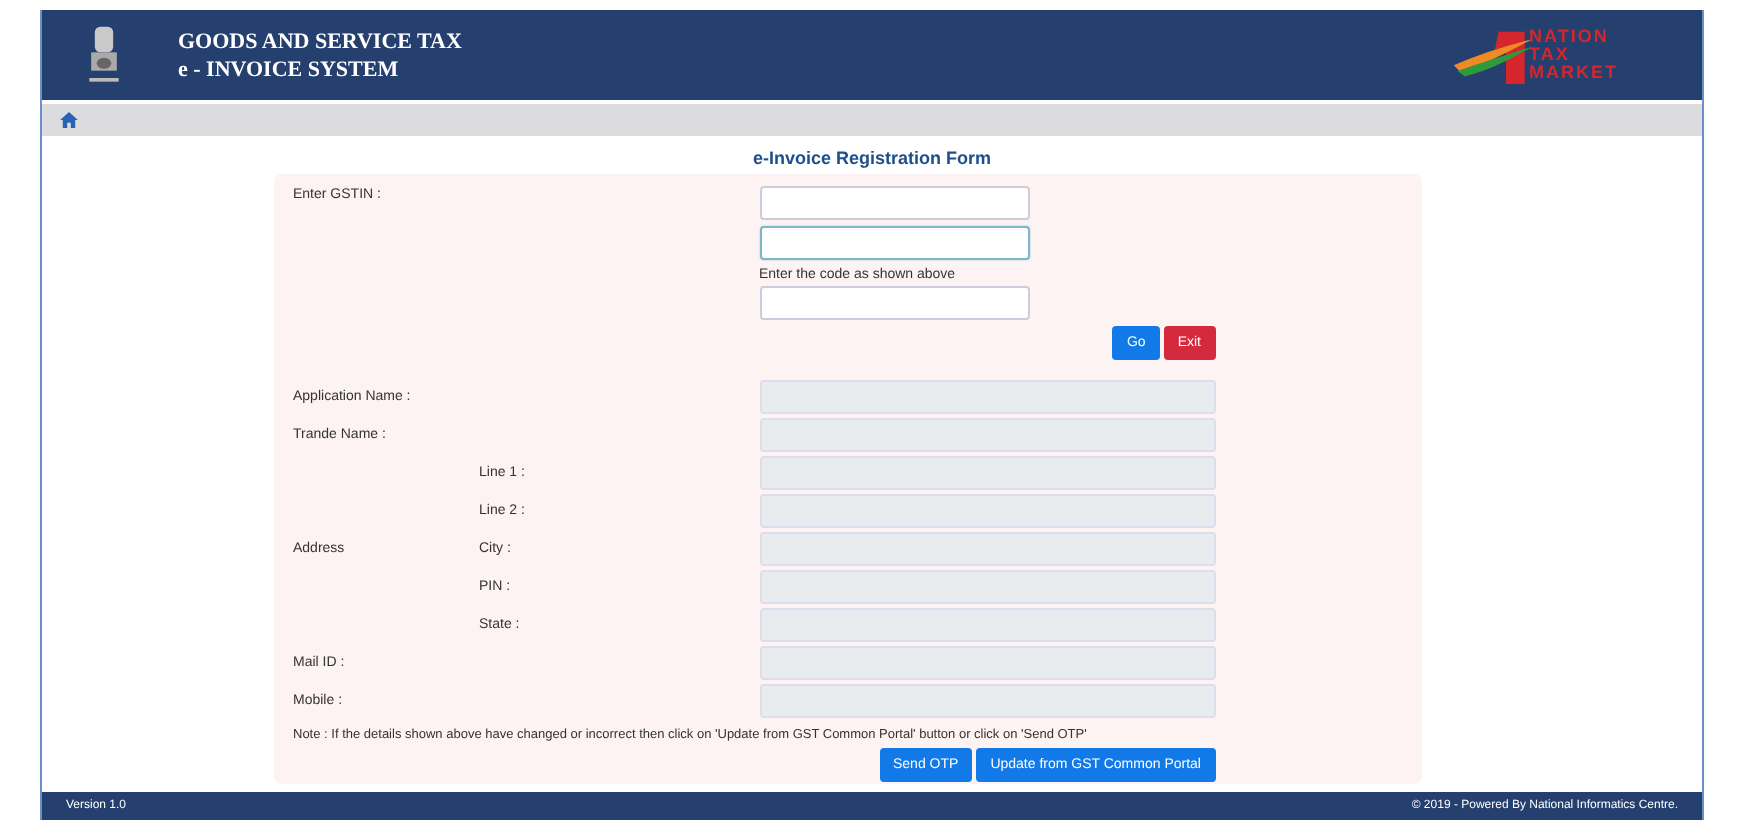 Image resolution: width=1748 pixels, height=828 pixels. I want to click on system-title: e - INVOICE SYSTEM, so click(289, 69).